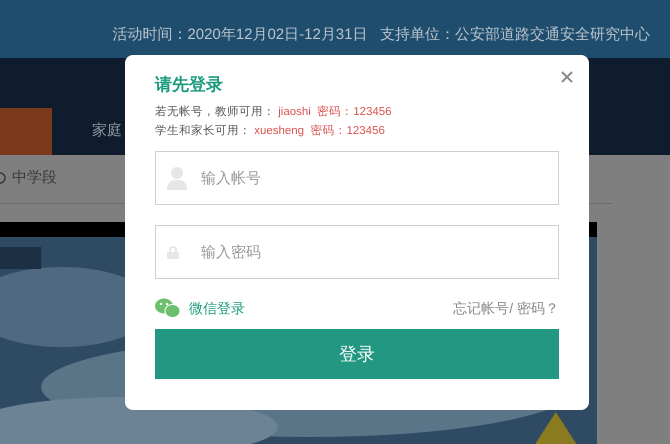  I want to click on stage-tab: 中学段, so click(34, 178).